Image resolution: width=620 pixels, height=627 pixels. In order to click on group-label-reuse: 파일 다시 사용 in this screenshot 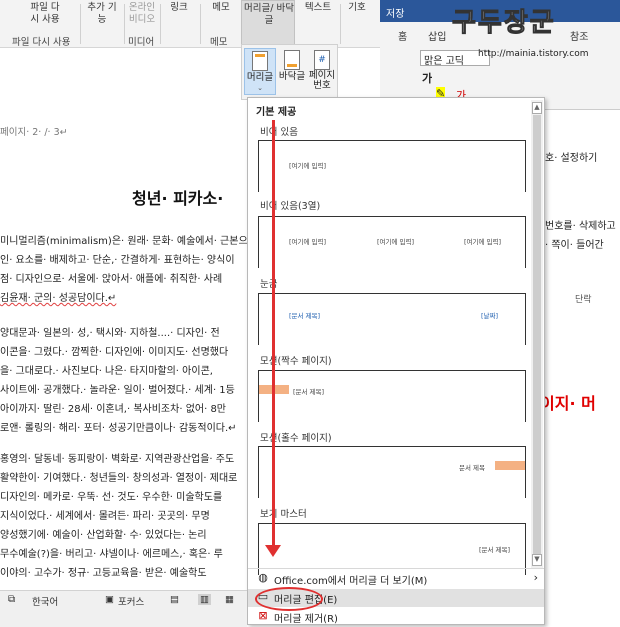, I will do `click(41, 42)`.